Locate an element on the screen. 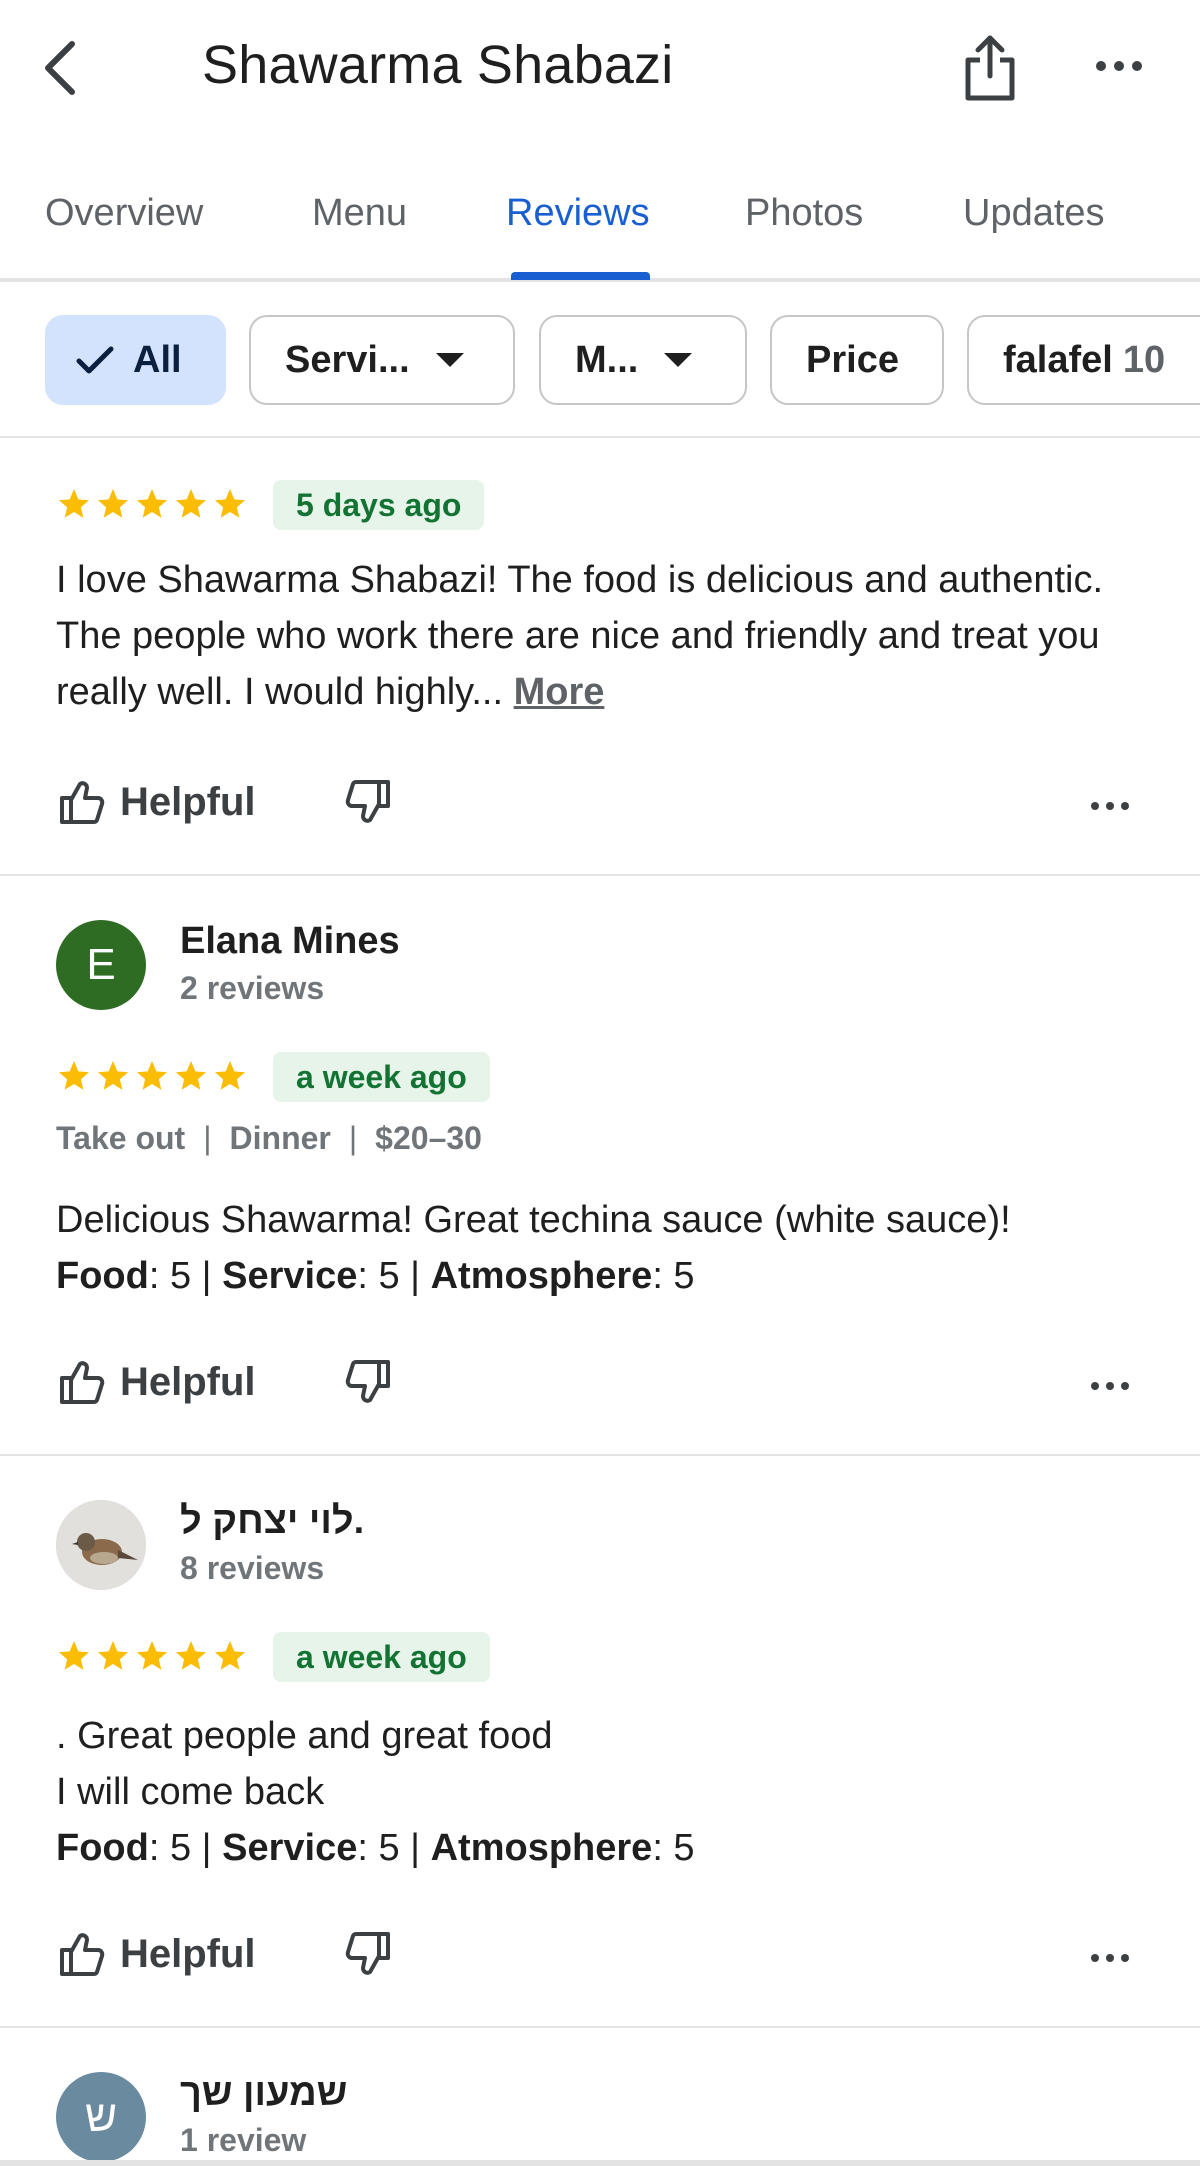 Image resolution: width=1200 pixels, height=2166 pixels. reviewer-name: שמעון שך is located at coordinates (263, 2093).